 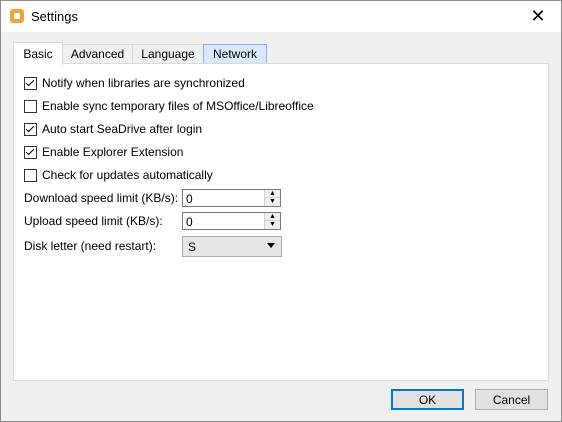 What do you see at coordinates (30, 129) in the screenshot?
I see `auto-start-checkbox` at bounding box center [30, 129].